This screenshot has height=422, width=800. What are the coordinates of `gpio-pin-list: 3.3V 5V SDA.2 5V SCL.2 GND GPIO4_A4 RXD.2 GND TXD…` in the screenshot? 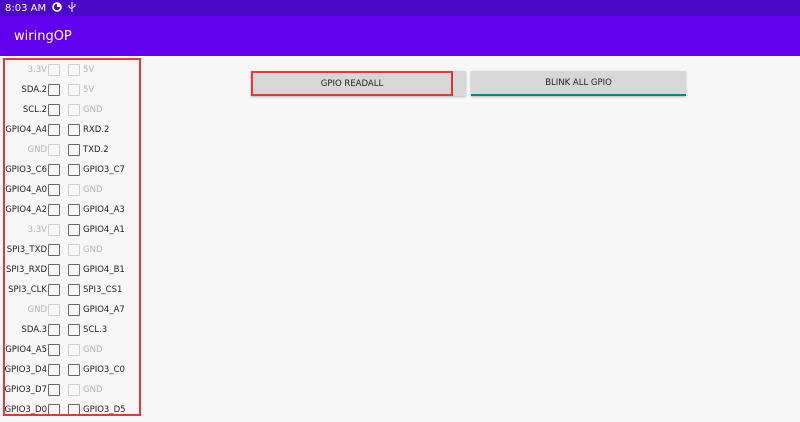 It's located at (72, 237).